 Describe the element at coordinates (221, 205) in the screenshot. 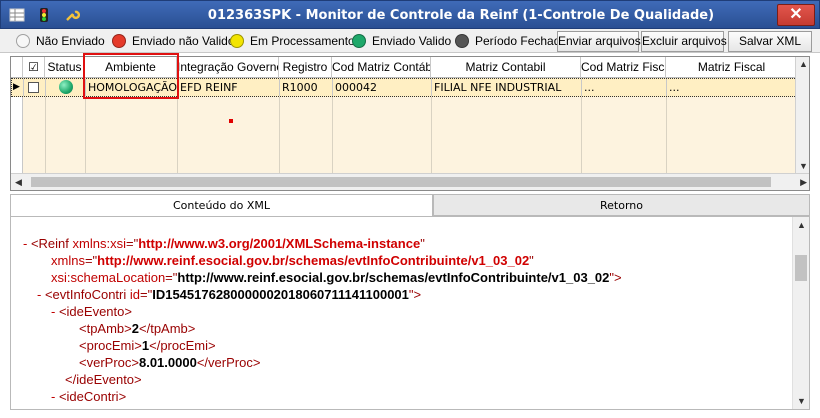

I see `tab-conteudo-xml: Conteúdo do XML` at that location.